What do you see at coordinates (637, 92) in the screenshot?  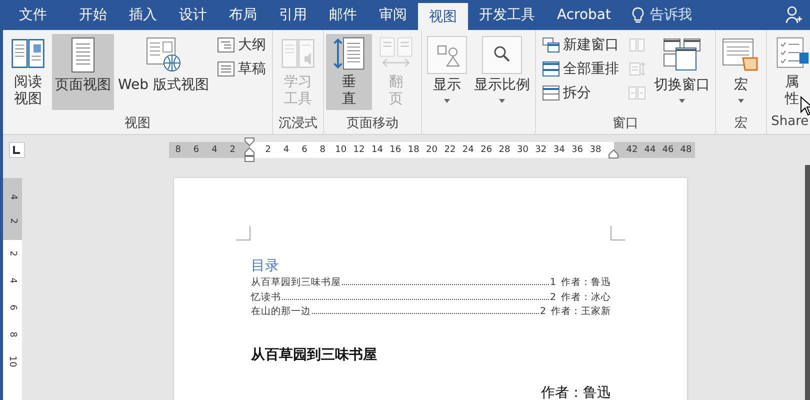 I see `pages-icon` at bounding box center [637, 92].